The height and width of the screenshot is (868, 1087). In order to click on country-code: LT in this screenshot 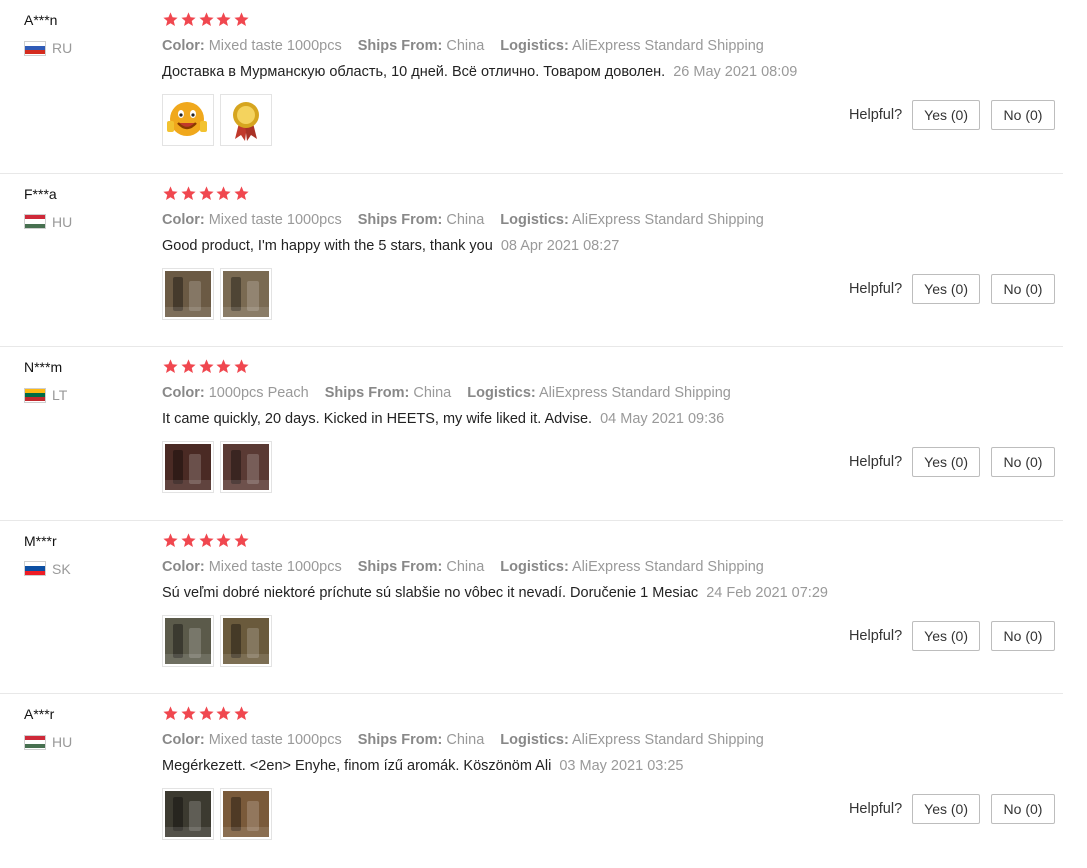, I will do `click(60, 395)`.